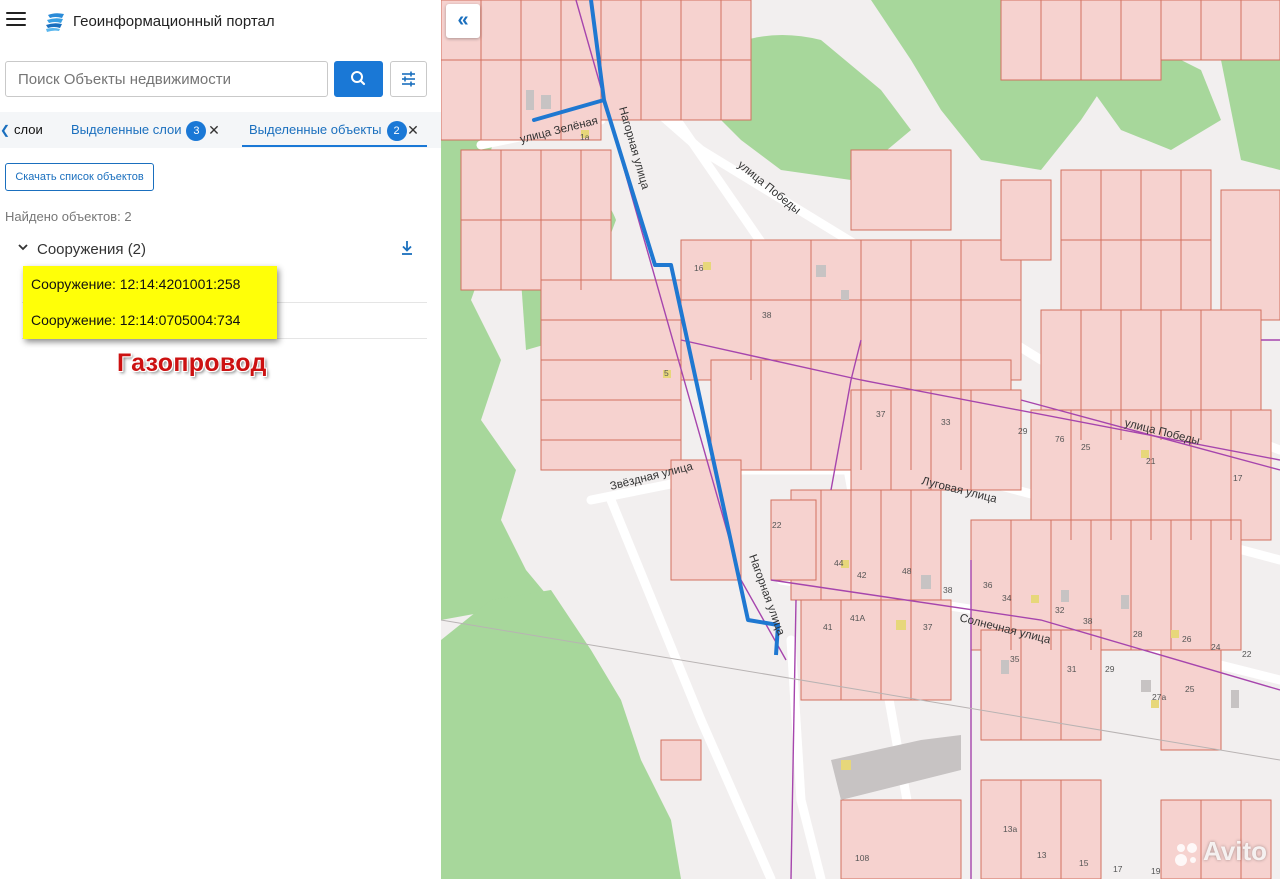 The image size is (1280, 879). What do you see at coordinates (1235, 851) in the screenshot?
I see `watermark: Avito` at bounding box center [1235, 851].